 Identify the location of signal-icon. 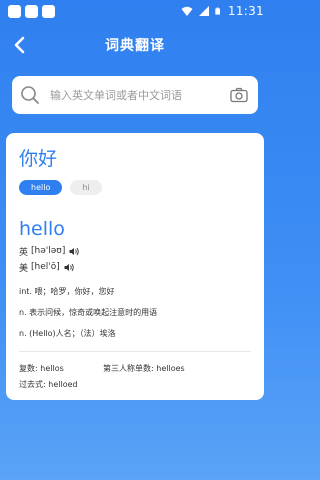
(203, 11).